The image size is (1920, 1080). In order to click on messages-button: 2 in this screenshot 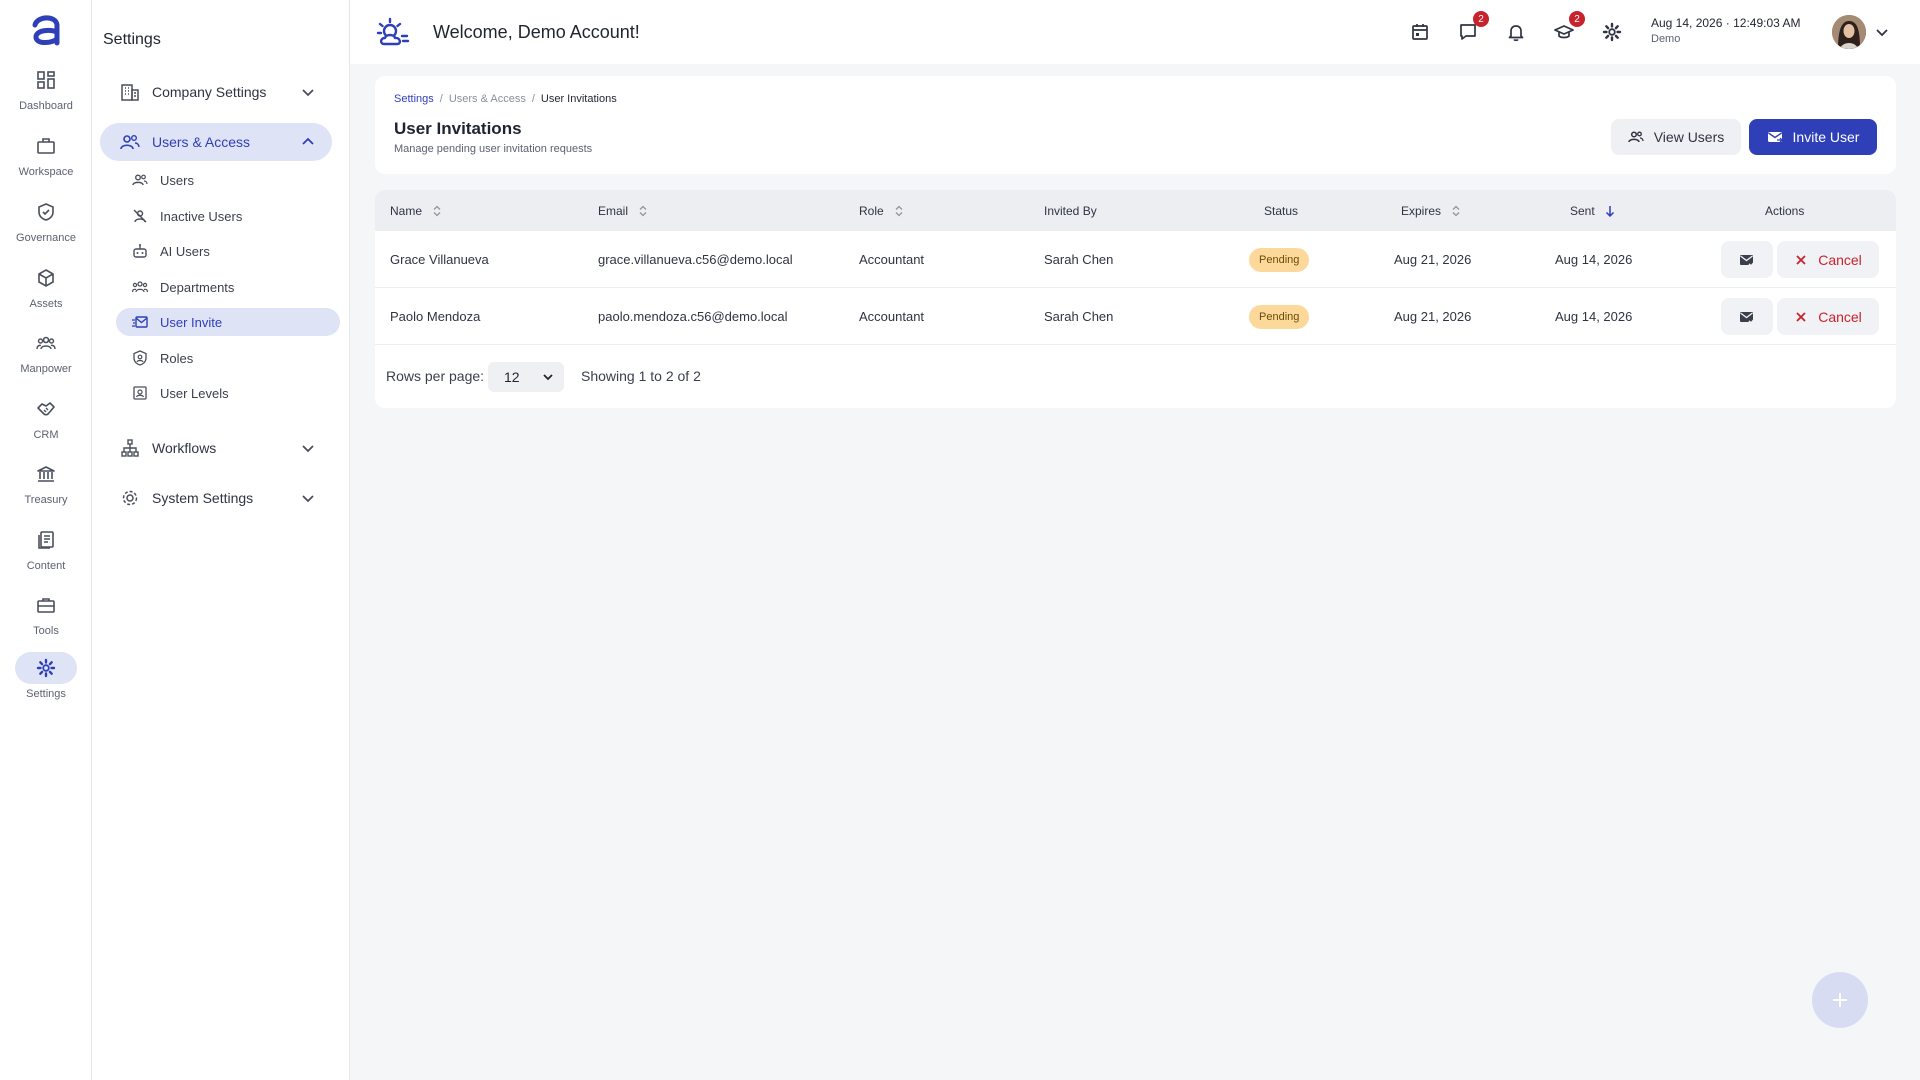, I will do `click(1472, 27)`.